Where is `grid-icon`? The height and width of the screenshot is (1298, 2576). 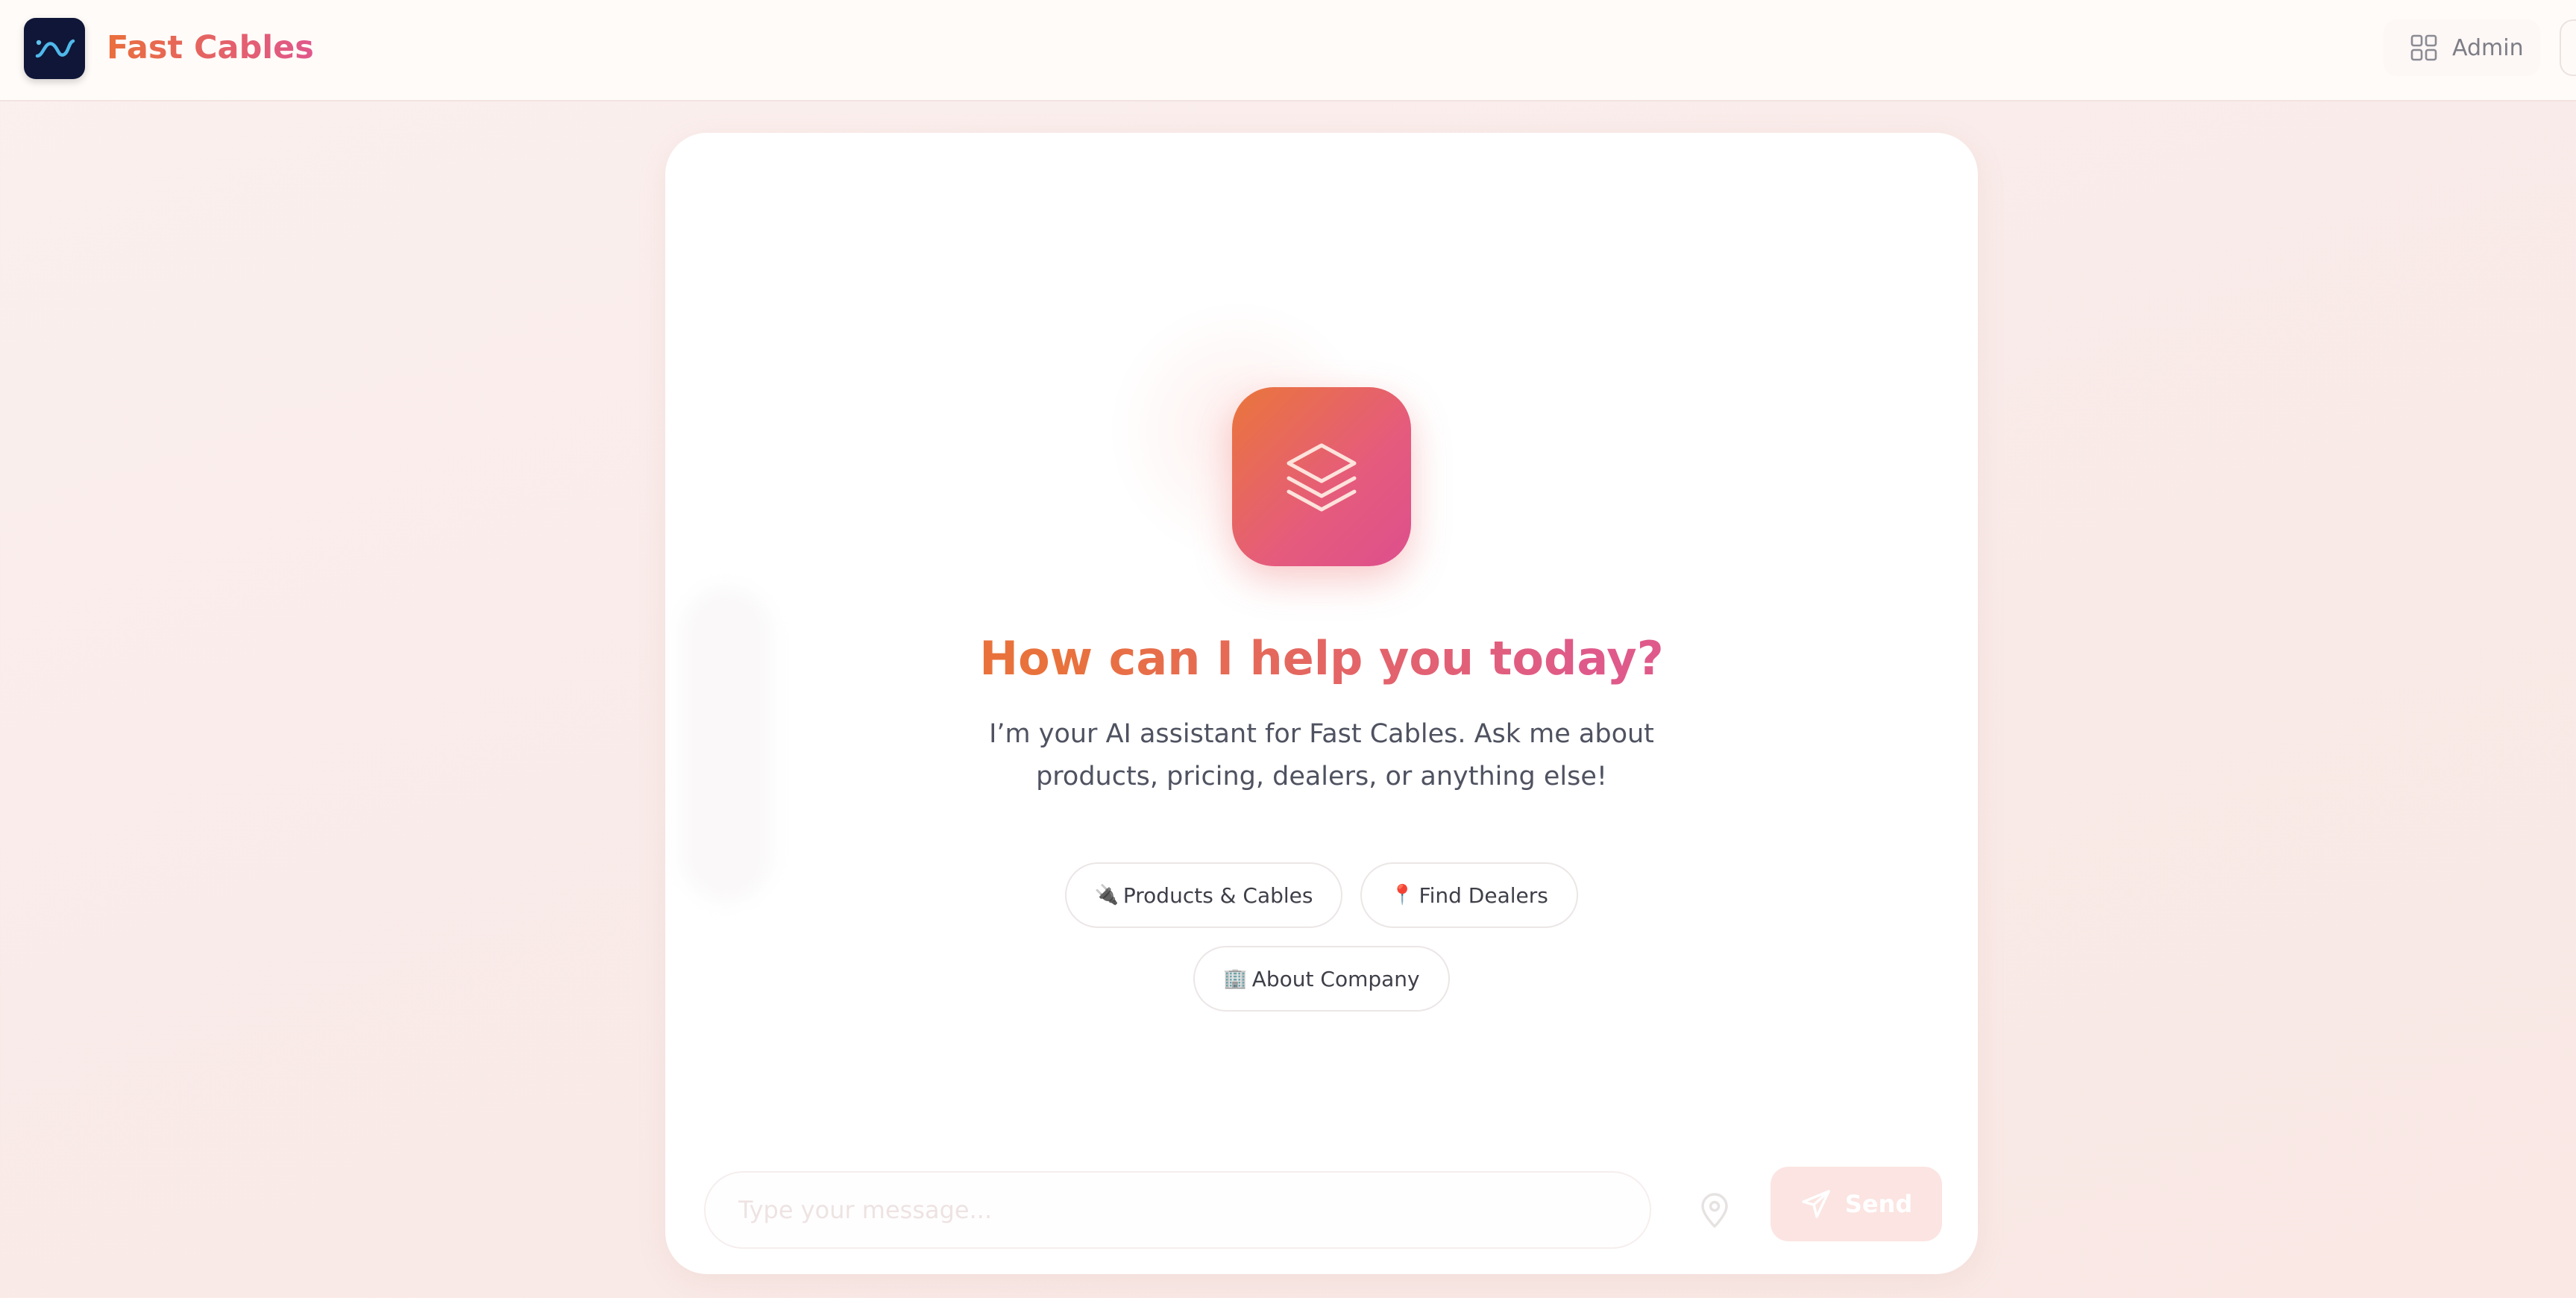
grid-icon is located at coordinates (2424, 47).